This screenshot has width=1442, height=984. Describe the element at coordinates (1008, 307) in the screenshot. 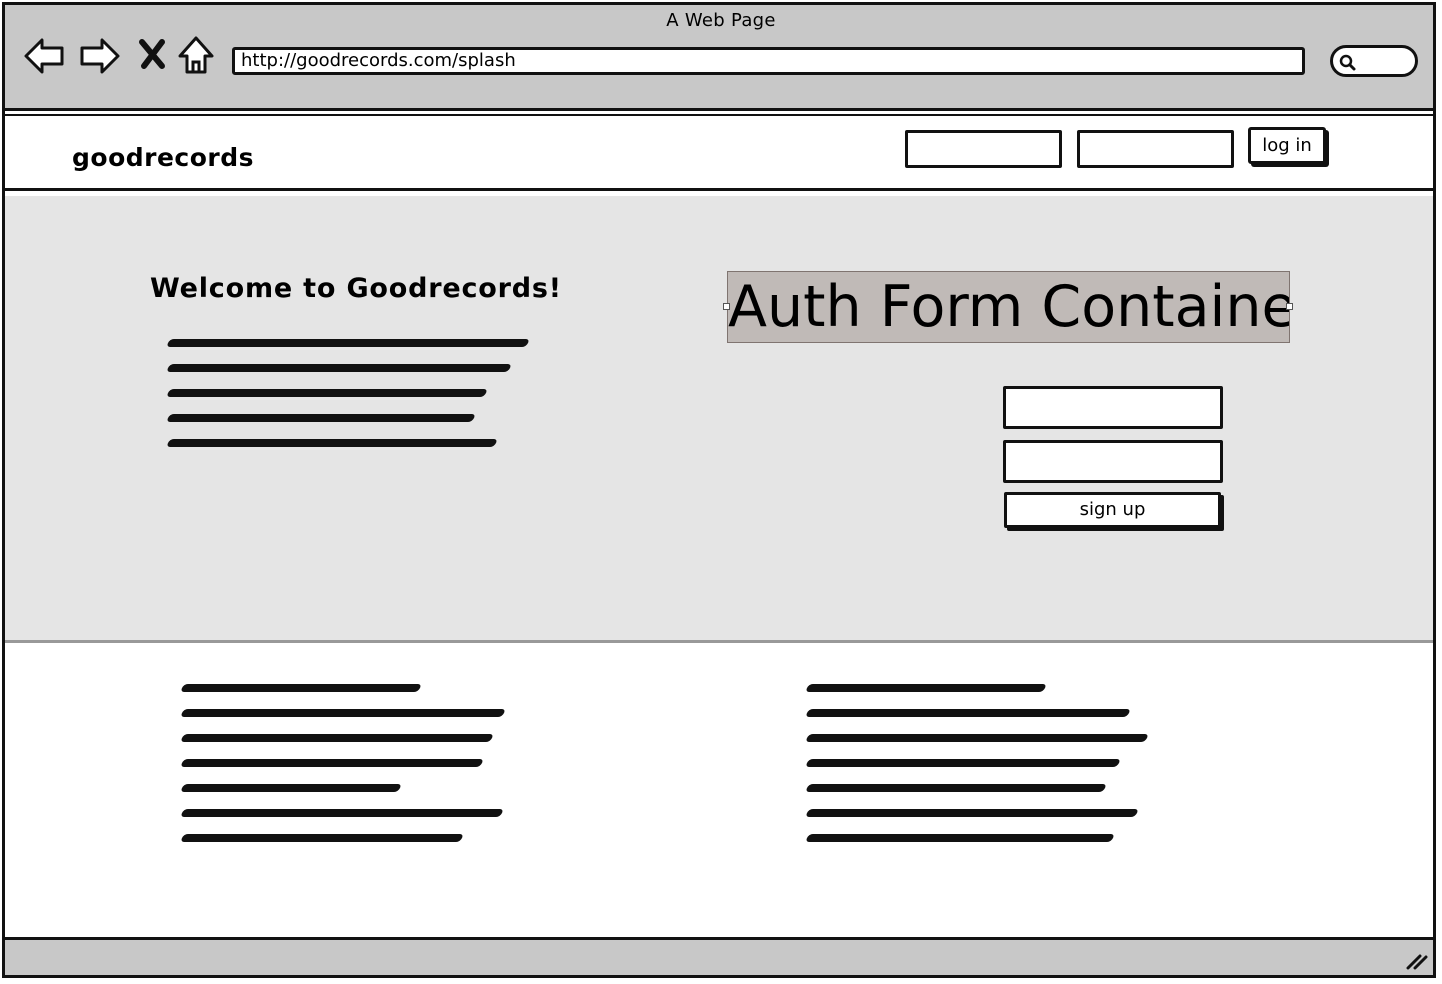

I see `auth-form-container-label: Auth Form Container` at that location.